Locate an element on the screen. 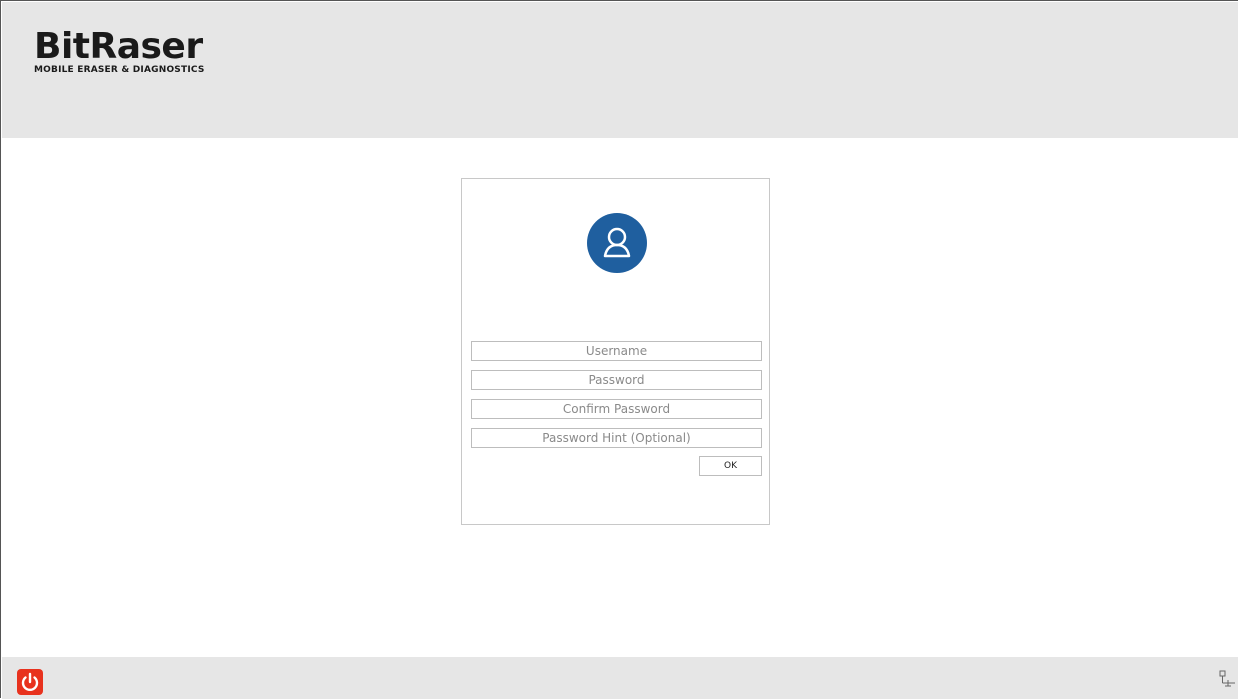 Image resolution: width=1238 pixels, height=699 pixels. username-input is located at coordinates (616, 351).